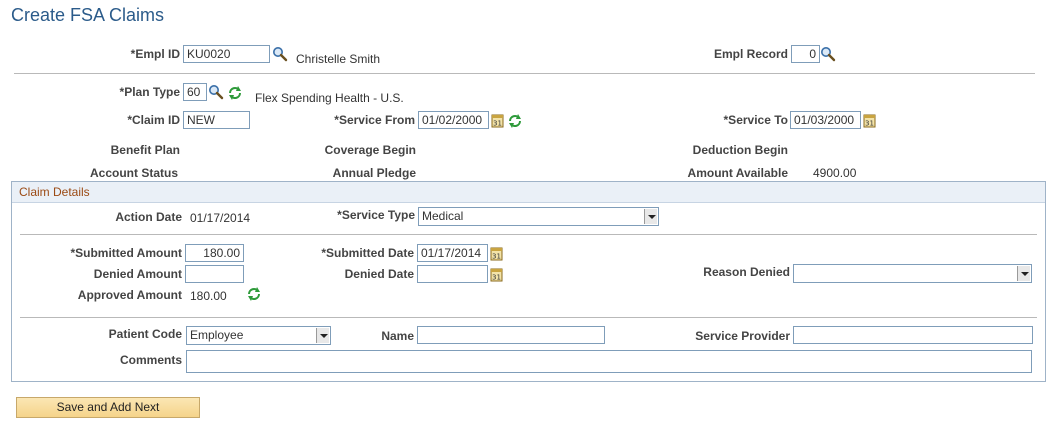 This screenshot has width=1046, height=425. Describe the element at coordinates (374, 120) in the screenshot. I see `service-from-label: *Service From` at that location.